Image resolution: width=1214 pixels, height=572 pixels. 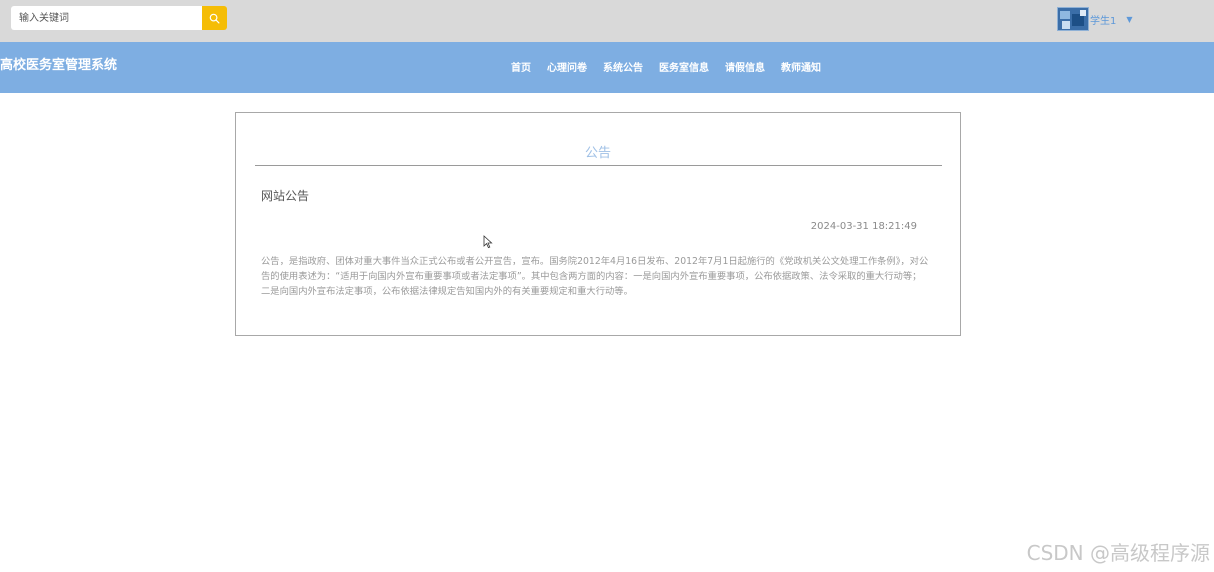 What do you see at coordinates (1129, 19) in the screenshot?
I see `chevron-down-icon: ▼` at bounding box center [1129, 19].